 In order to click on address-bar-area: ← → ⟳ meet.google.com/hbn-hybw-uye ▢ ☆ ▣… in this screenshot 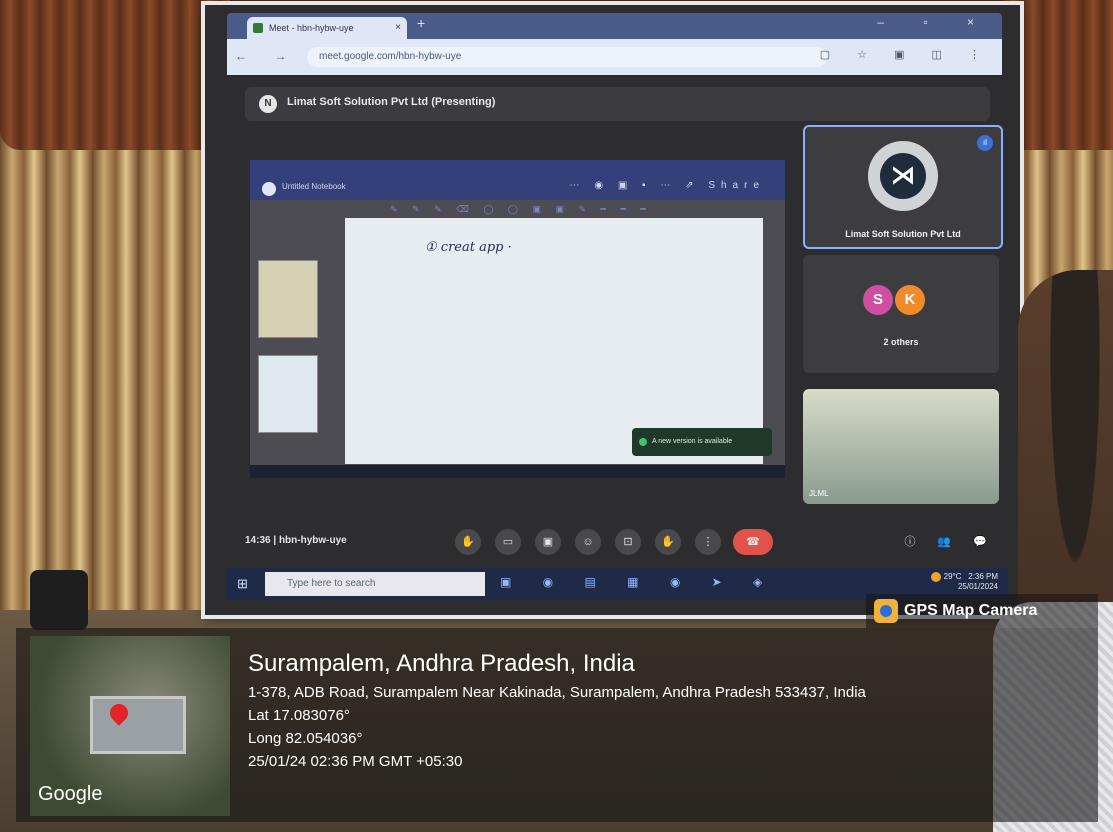, I will do `click(614, 57)`.